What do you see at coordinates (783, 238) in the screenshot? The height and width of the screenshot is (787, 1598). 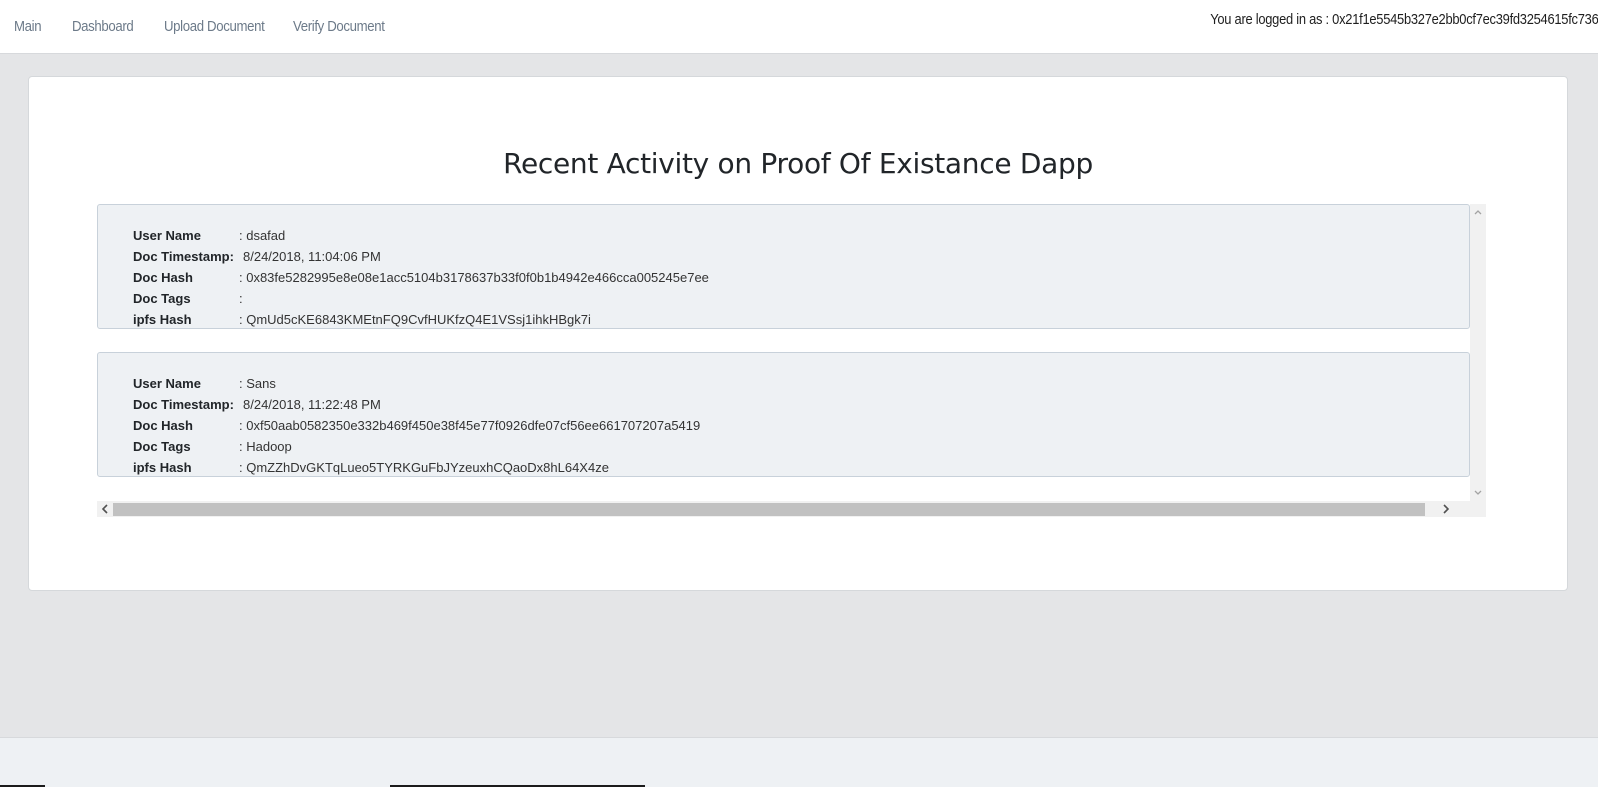 I see `user-name-row: User Name : dsafad` at bounding box center [783, 238].